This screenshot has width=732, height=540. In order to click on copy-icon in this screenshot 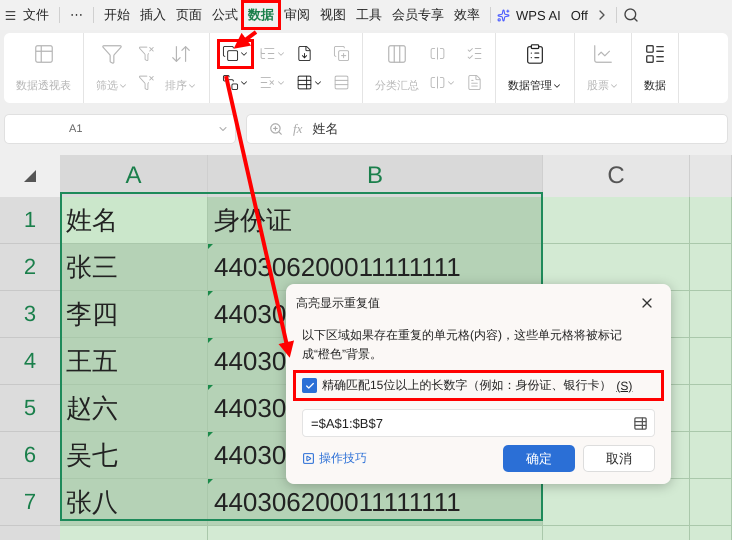, I will do `click(230, 53)`.